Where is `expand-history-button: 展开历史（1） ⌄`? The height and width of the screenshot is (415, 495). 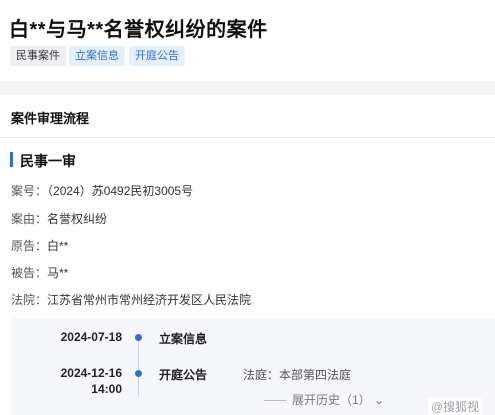 expand-history-button: 展开历史（1） ⌄ is located at coordinates (321, 399).